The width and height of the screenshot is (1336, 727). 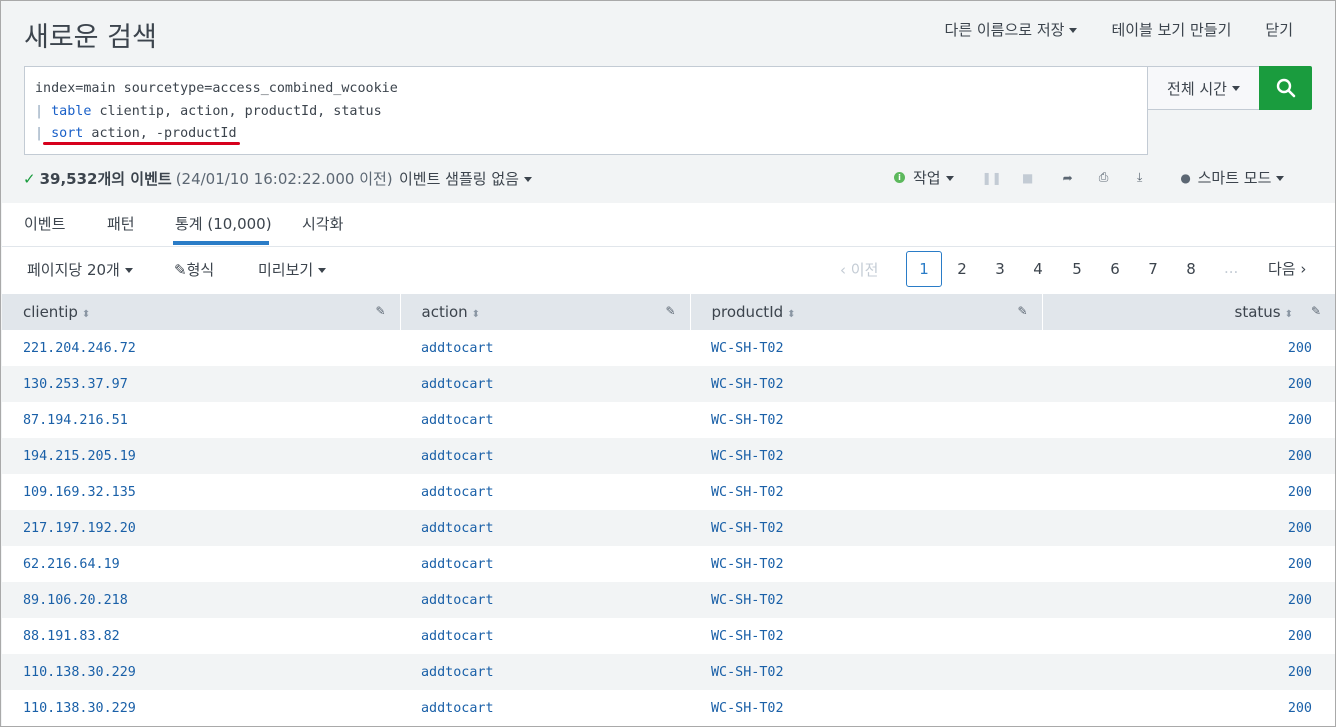 What do you see at coordinates (545, 312) in the screenshot?
I see `column-header-action: action ⬍ ✎` at bounding box center [545, 312].